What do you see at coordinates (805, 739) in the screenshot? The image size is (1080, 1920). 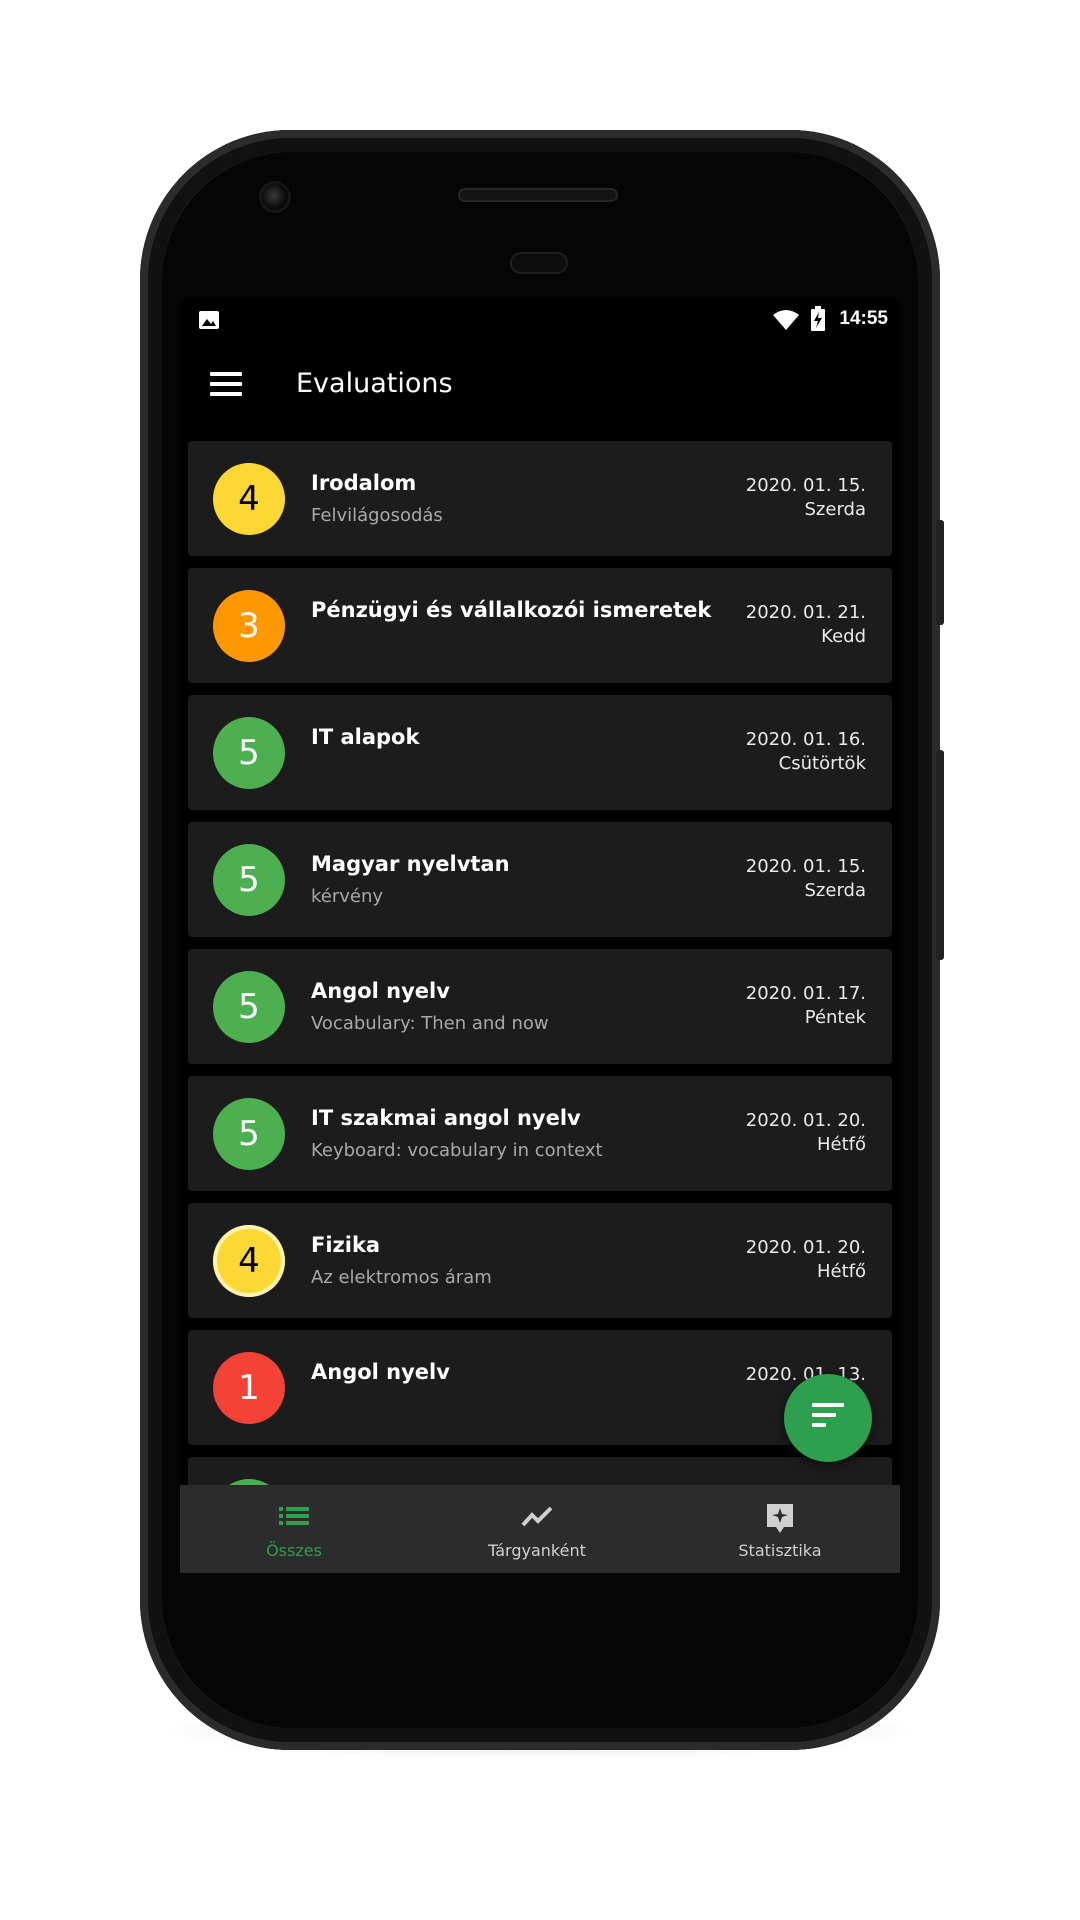 I see `evaluation-date: 2020. 01. 16.` at bounding box center [805, 739].